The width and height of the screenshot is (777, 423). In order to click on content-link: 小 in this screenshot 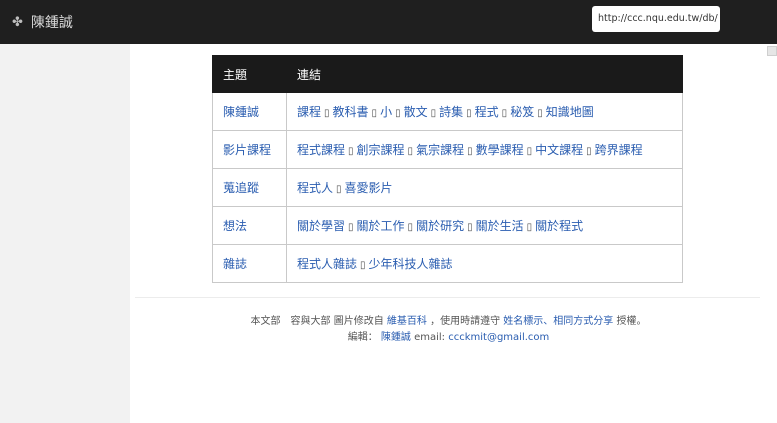, I will do `click(386, 112)`.